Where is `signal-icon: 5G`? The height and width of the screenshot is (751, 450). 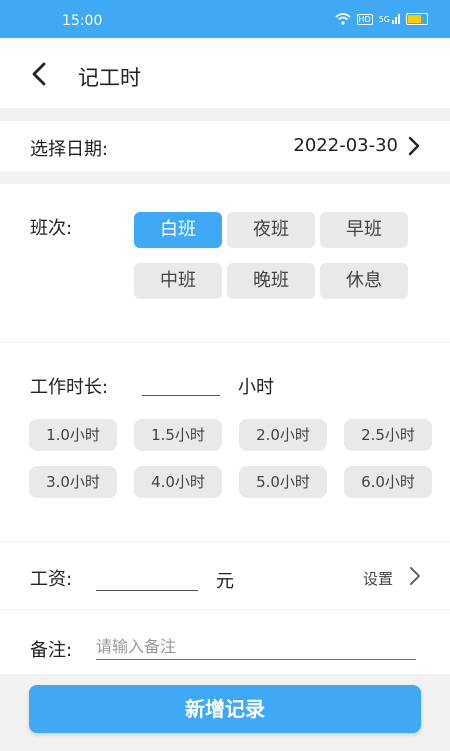
signal-icon: 5G is located at coordinates (389, 19).